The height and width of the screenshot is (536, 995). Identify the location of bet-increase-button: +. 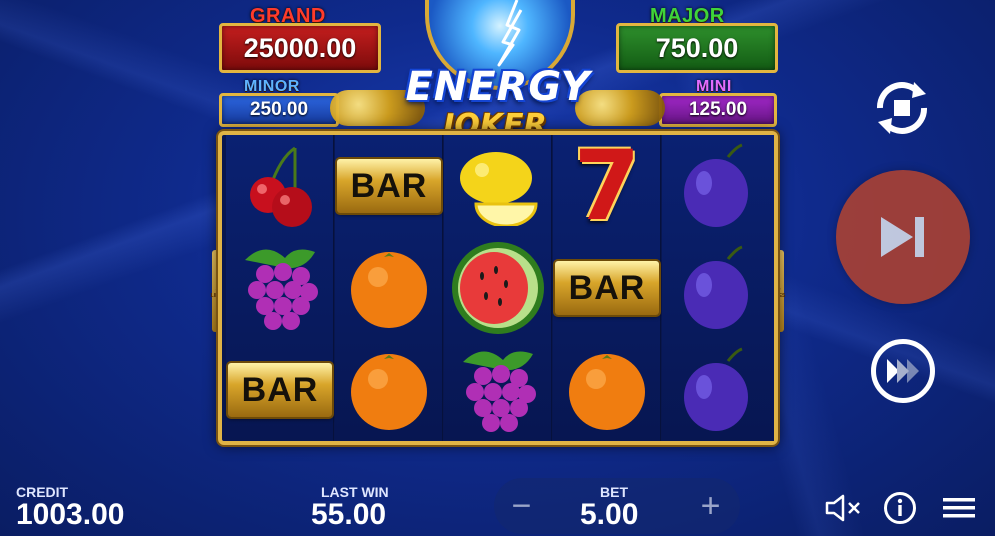
(710, 506).